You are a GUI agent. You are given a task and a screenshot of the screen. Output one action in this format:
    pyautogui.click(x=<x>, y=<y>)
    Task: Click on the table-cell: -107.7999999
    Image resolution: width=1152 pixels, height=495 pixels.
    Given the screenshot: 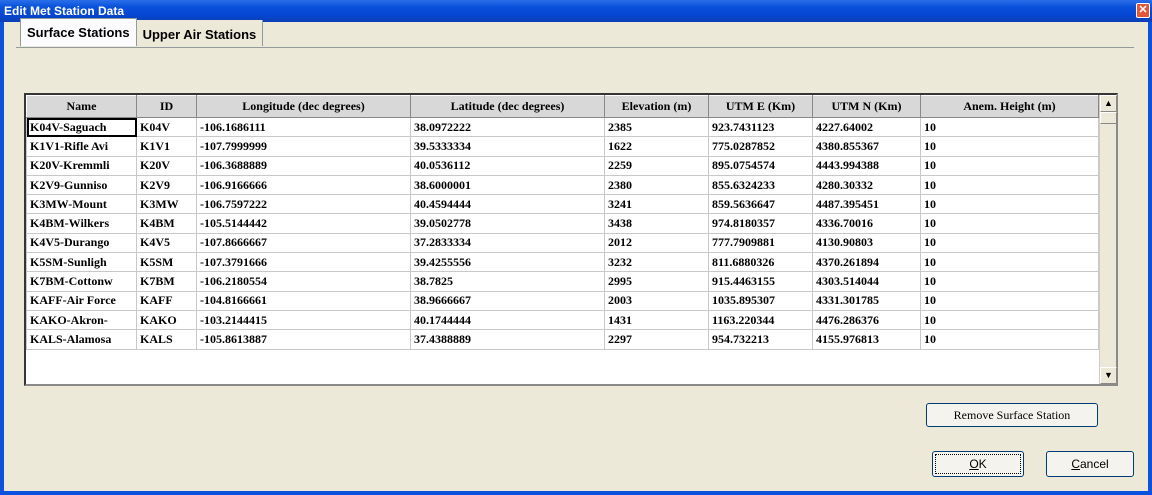 What is the action you would take?
    pyautogui.click(x=303, y=146)
    